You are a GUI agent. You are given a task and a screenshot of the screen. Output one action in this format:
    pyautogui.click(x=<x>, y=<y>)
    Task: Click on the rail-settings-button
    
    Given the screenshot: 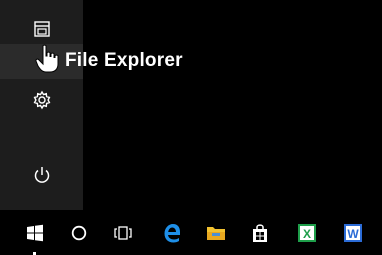 What is the action you would take?
    pyautogui.click(x=42, y=100)
    